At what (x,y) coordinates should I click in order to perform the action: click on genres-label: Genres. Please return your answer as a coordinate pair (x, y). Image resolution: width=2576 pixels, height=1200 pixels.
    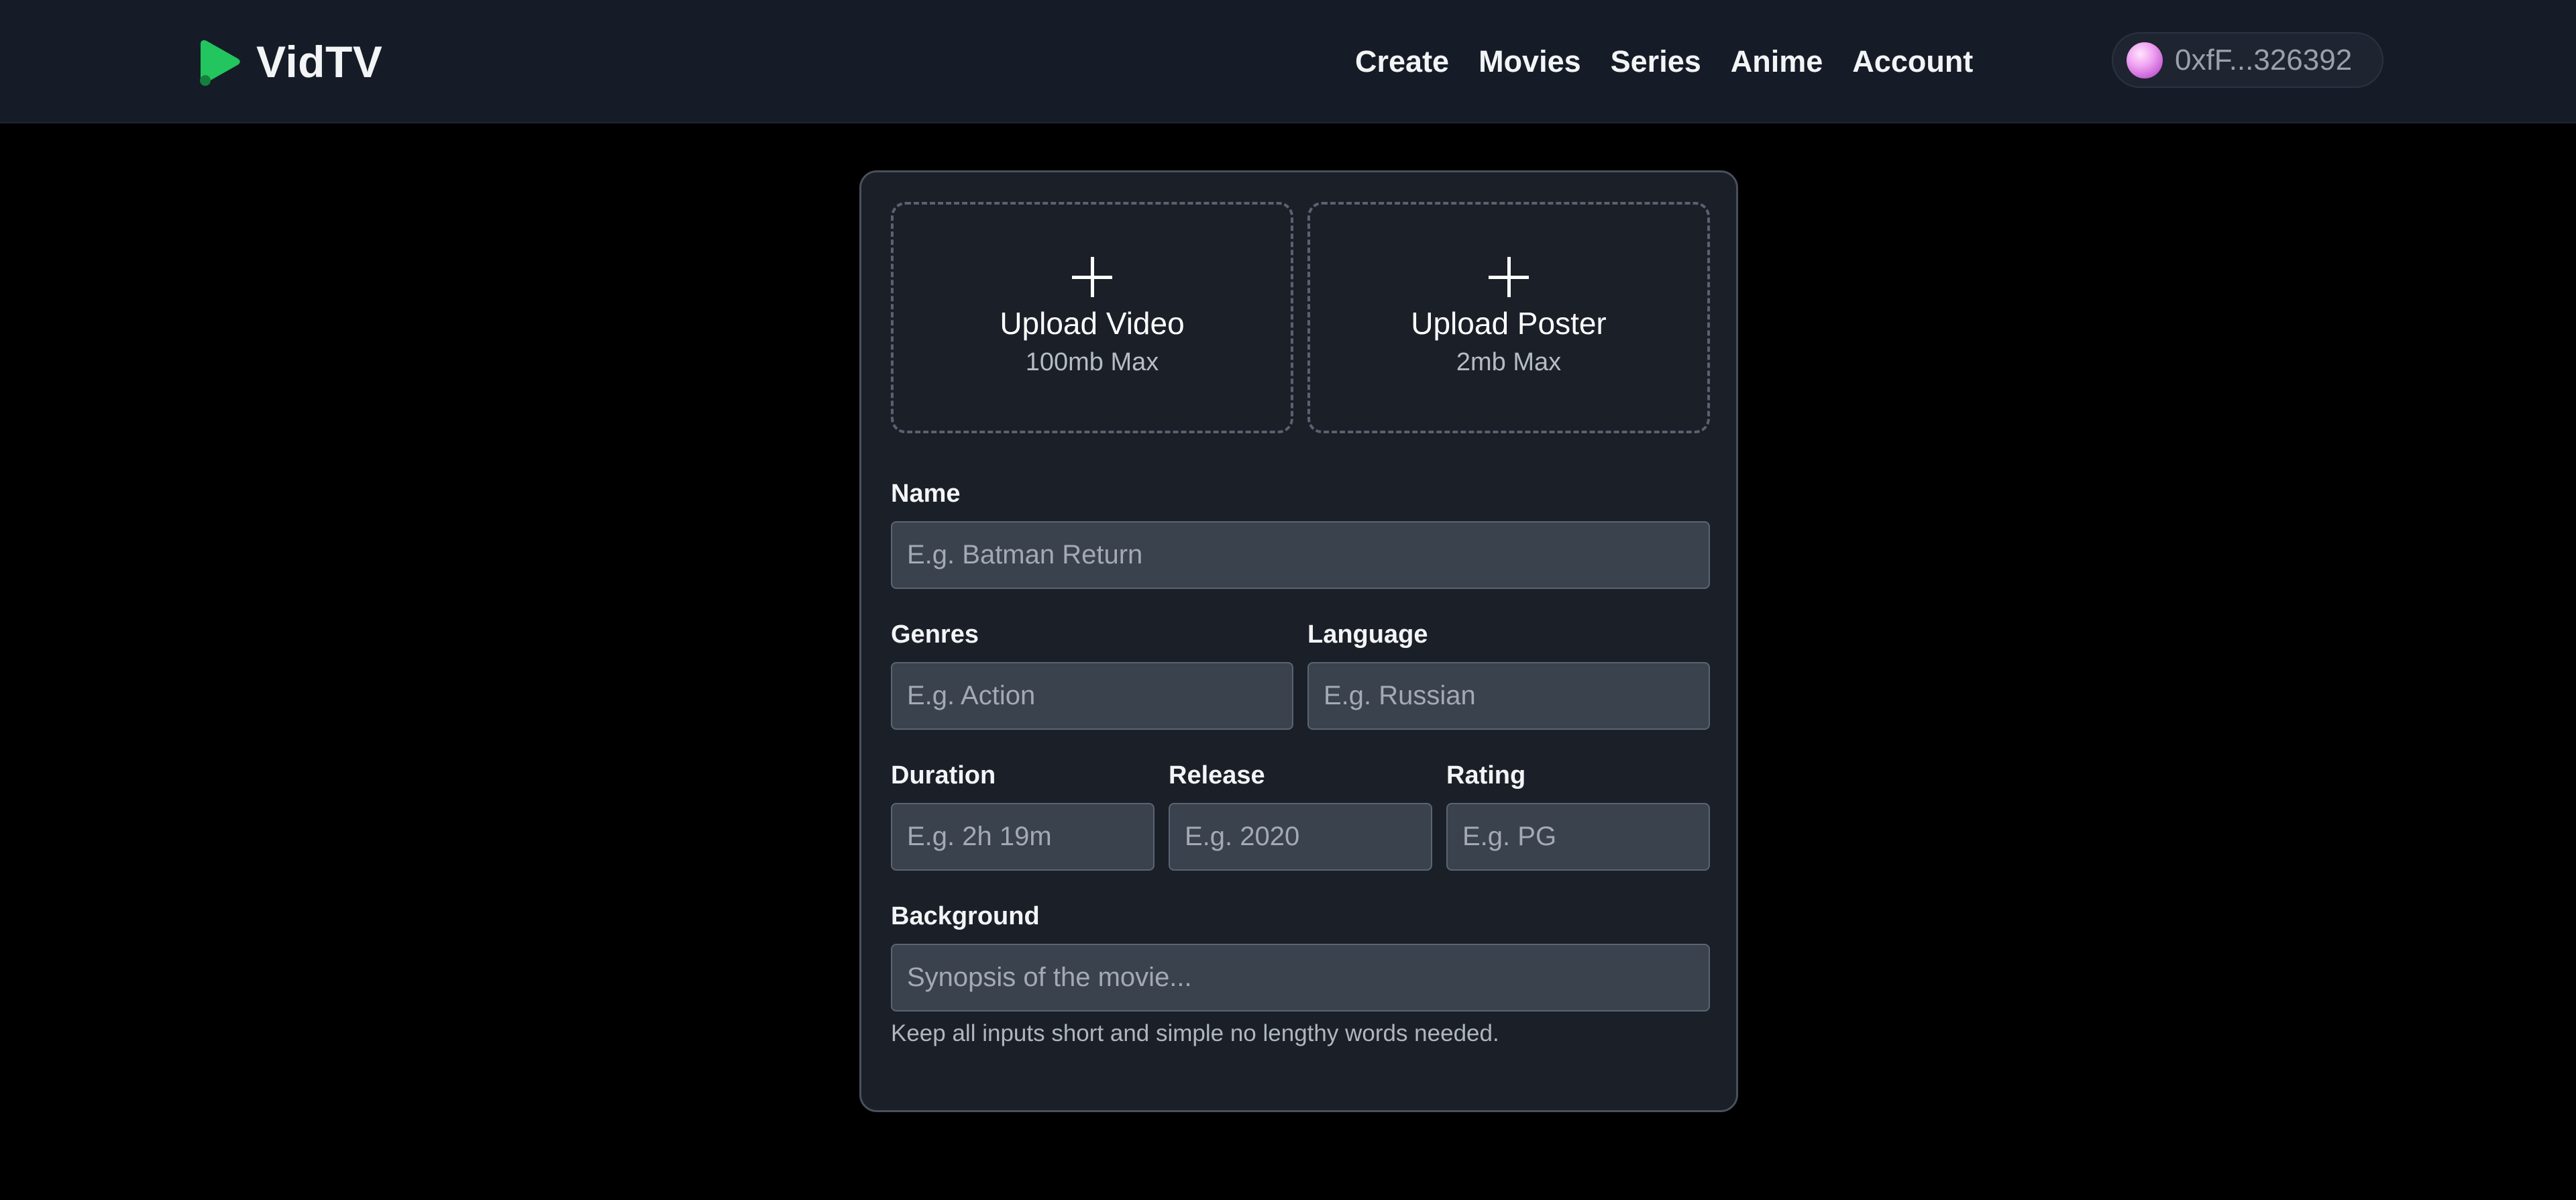
    Looking at the image, I should click on (935, 634).